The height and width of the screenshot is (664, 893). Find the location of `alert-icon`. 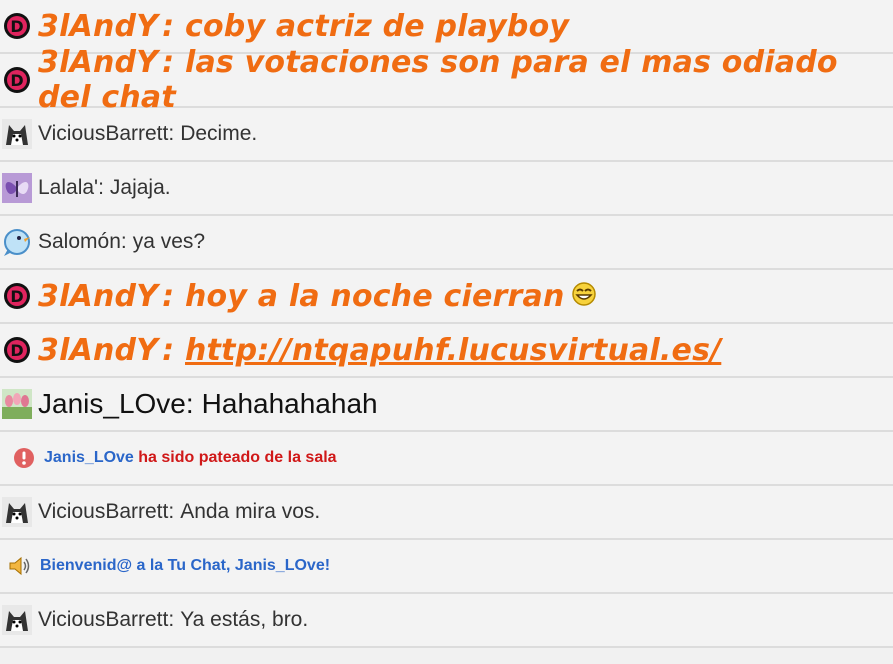

alert-icon is located at coordinates (24, 458).